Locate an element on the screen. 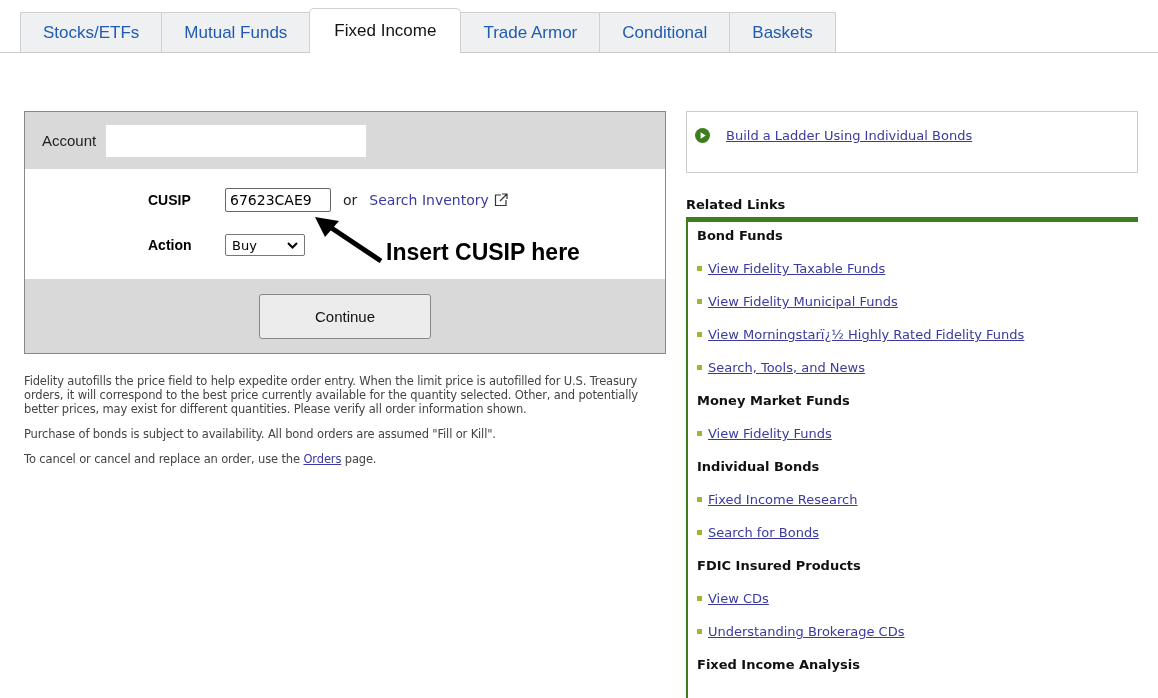 The width and height of the screenshot is (1158, 698). continue-button: Continue is located at coordinates (345, 316).